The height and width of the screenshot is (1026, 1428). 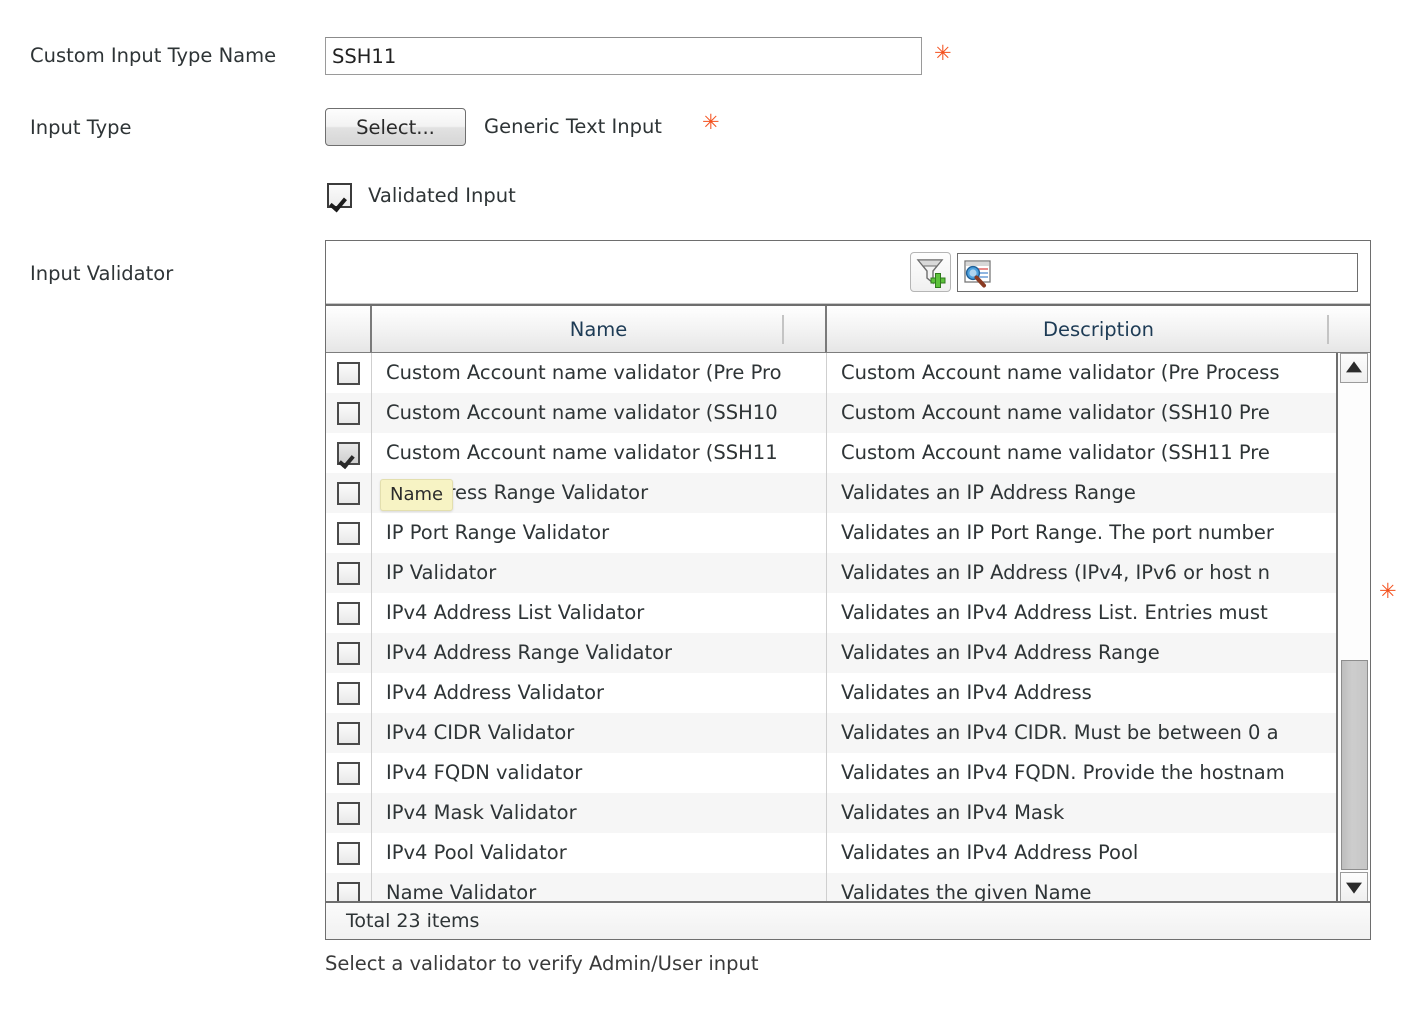 I want to click on funnel-add-icon, so click(x=930, y=272).